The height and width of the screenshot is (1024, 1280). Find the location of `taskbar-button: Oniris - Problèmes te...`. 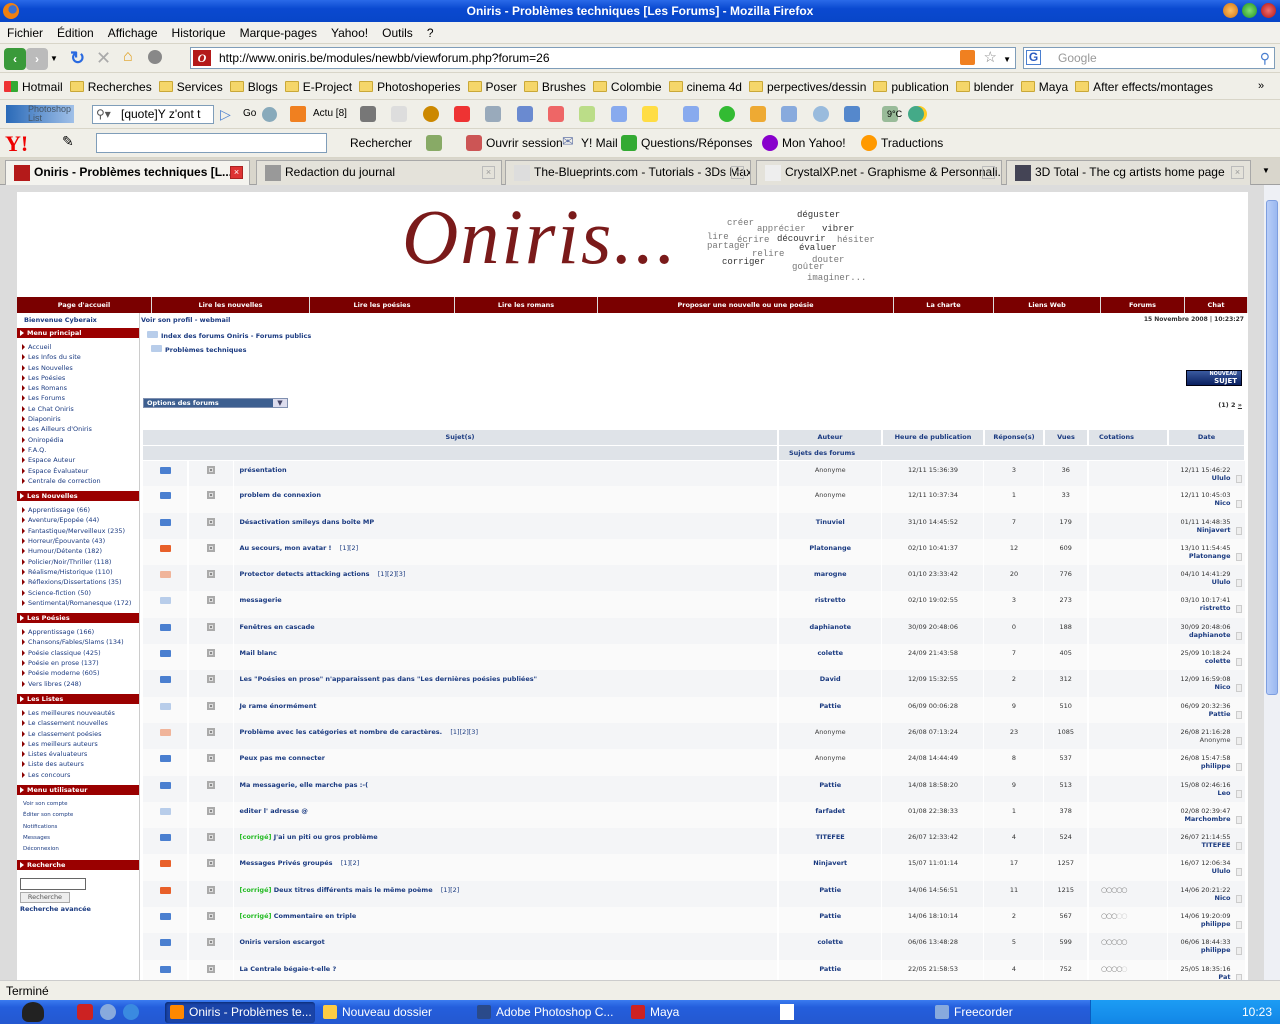

taskbar-button: Oniris - Problèmes te... is located at coordinates (240, 1012).